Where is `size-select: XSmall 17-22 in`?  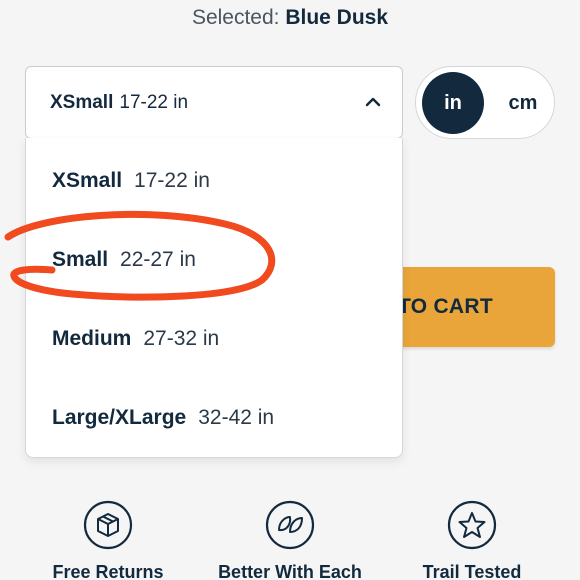
size-select: XSmall 17-22 in is located at coordinates (214, 102).